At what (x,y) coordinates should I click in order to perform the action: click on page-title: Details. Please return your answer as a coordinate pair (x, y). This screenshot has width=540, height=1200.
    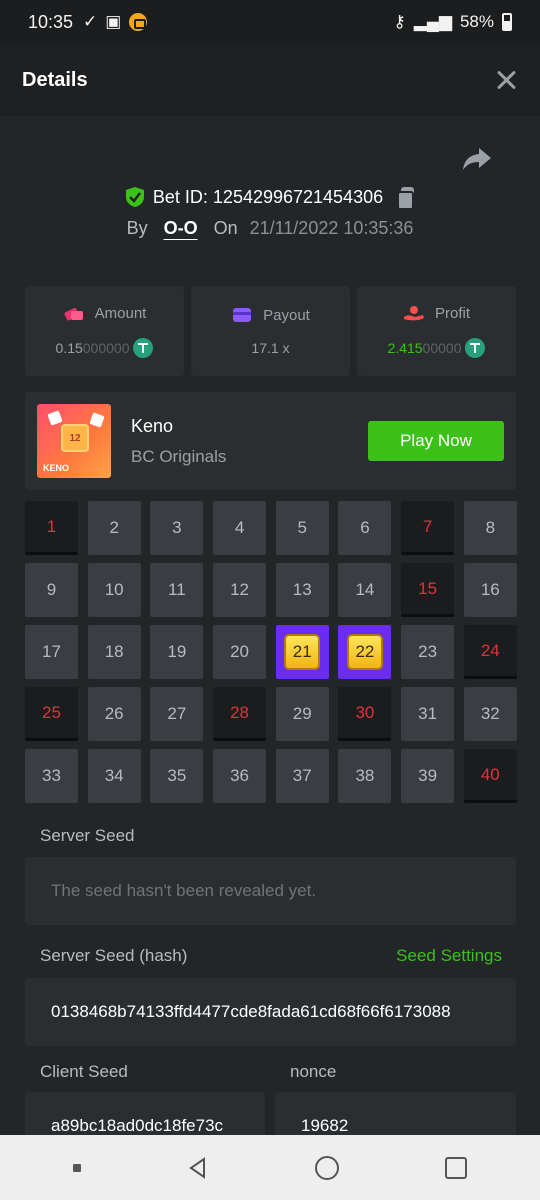
    Looking at the image, I should click on (55, 79).